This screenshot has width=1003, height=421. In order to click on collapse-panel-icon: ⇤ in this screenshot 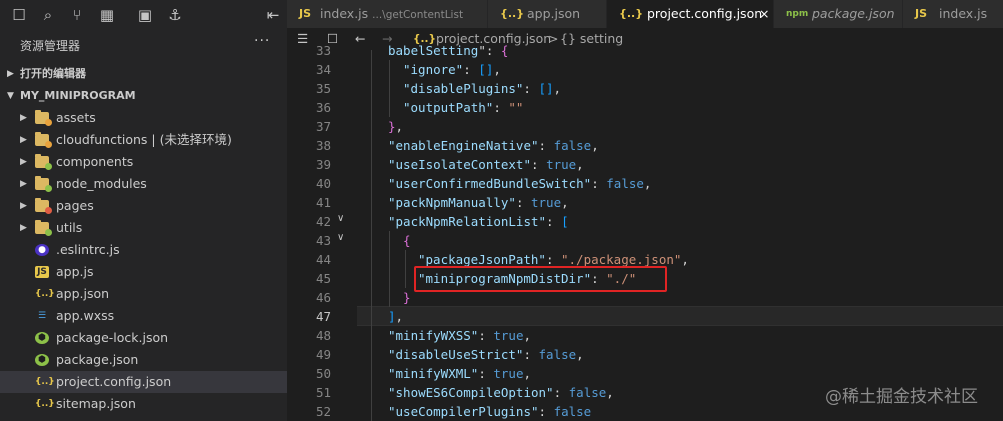, I will do `click(273, 15)`.